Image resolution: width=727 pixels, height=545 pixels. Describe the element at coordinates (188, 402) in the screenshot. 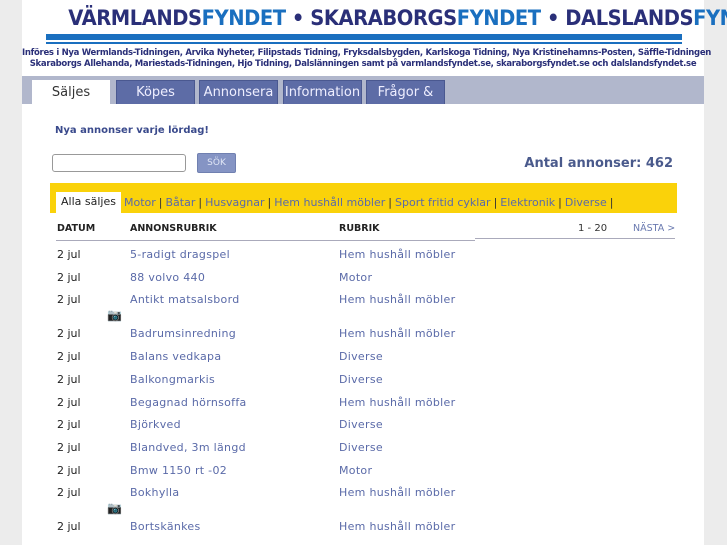

I see `row-title-link: Begagnad hörnsoffa` at that location.